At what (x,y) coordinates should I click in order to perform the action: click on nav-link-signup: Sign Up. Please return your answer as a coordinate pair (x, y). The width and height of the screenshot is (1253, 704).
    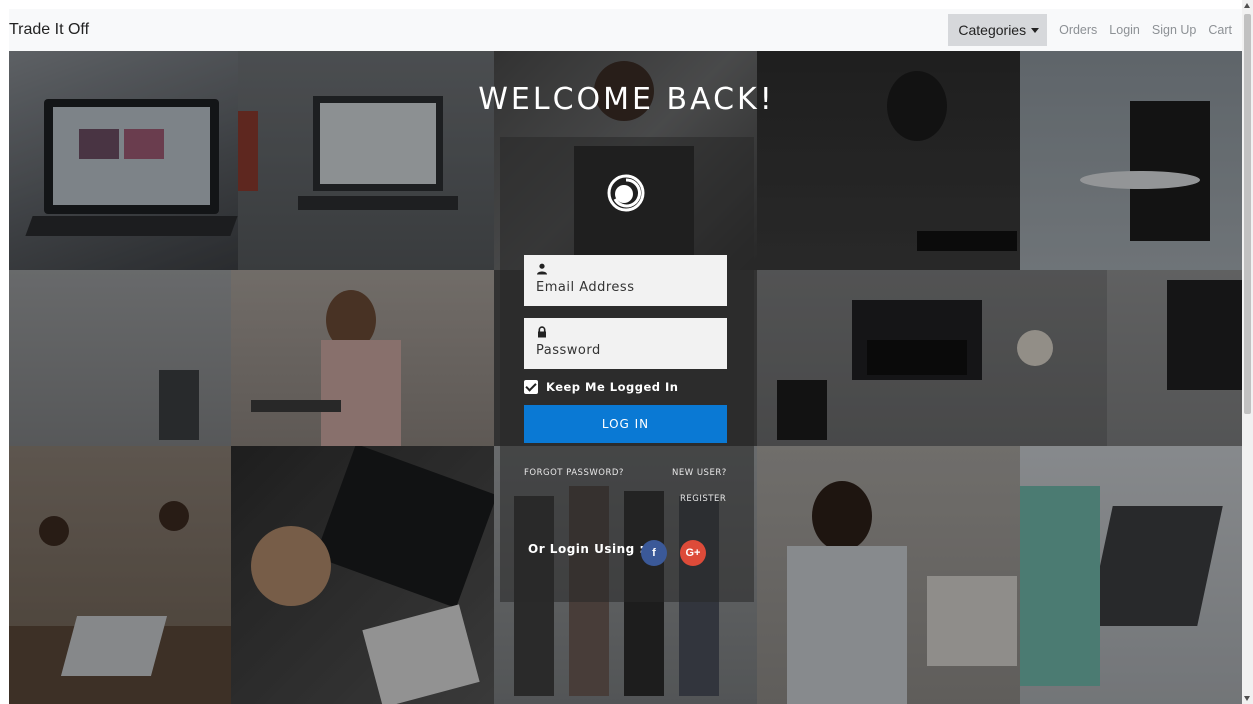
    Looking at the image, I should click on (1174, 30).